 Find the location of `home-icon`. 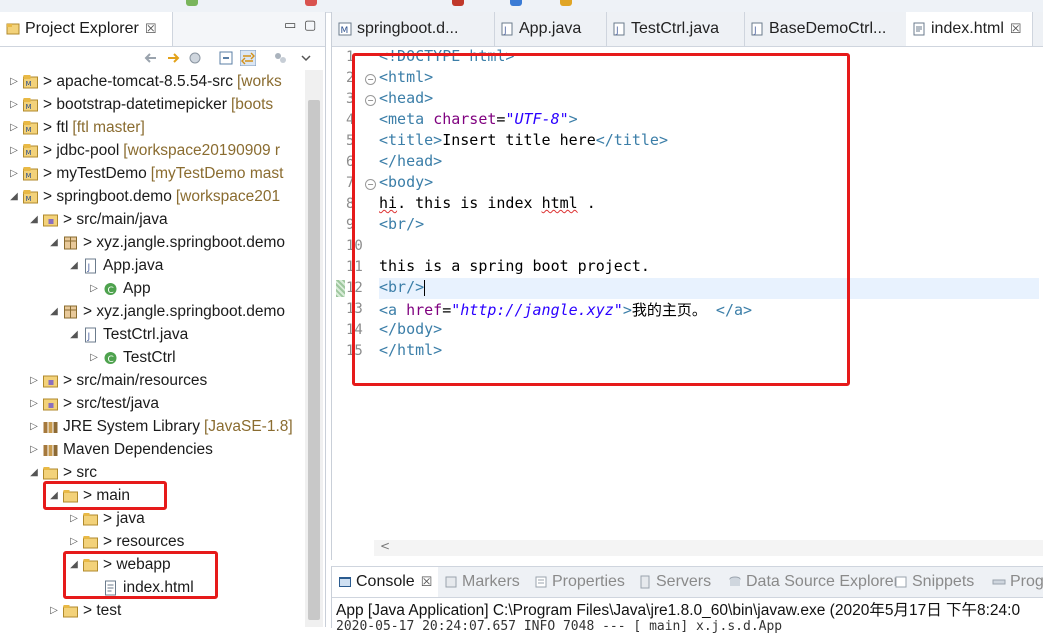

home-icon is located at coordinates (195, 58).